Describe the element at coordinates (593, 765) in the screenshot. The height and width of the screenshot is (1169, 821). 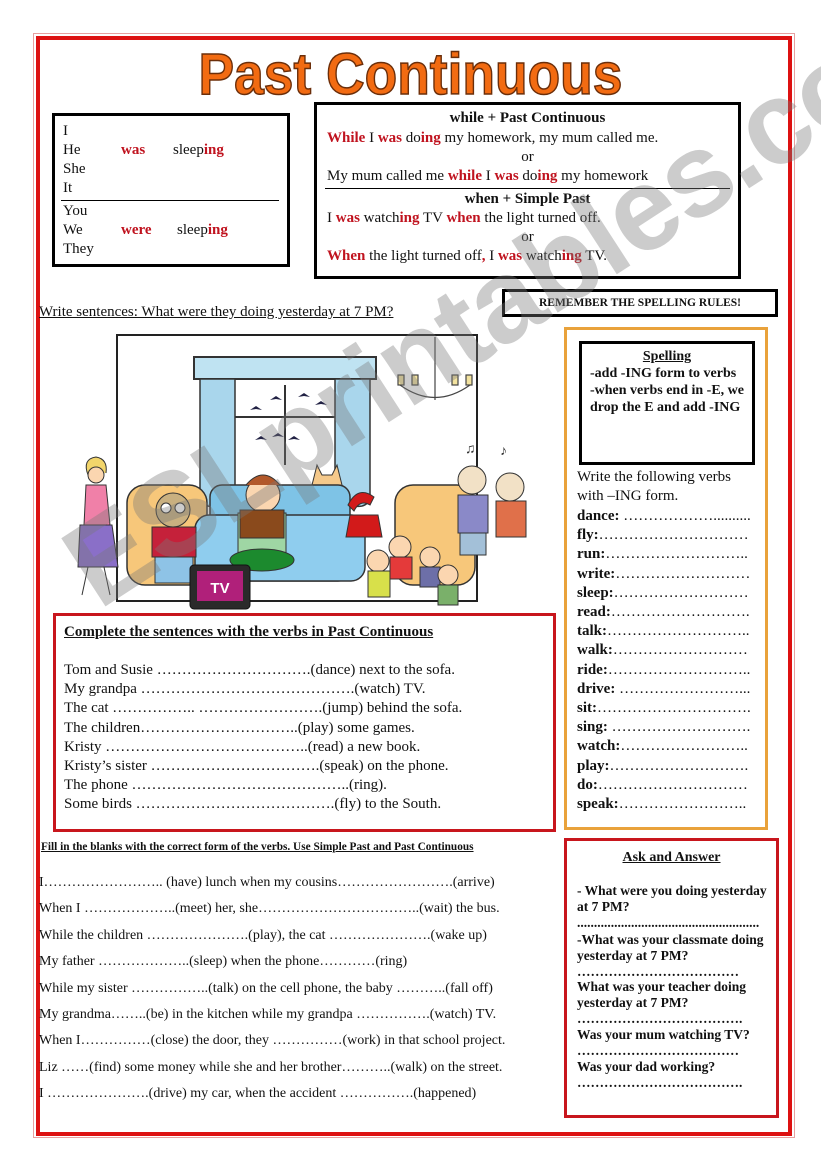
I see `verb-label: play:` at that location.